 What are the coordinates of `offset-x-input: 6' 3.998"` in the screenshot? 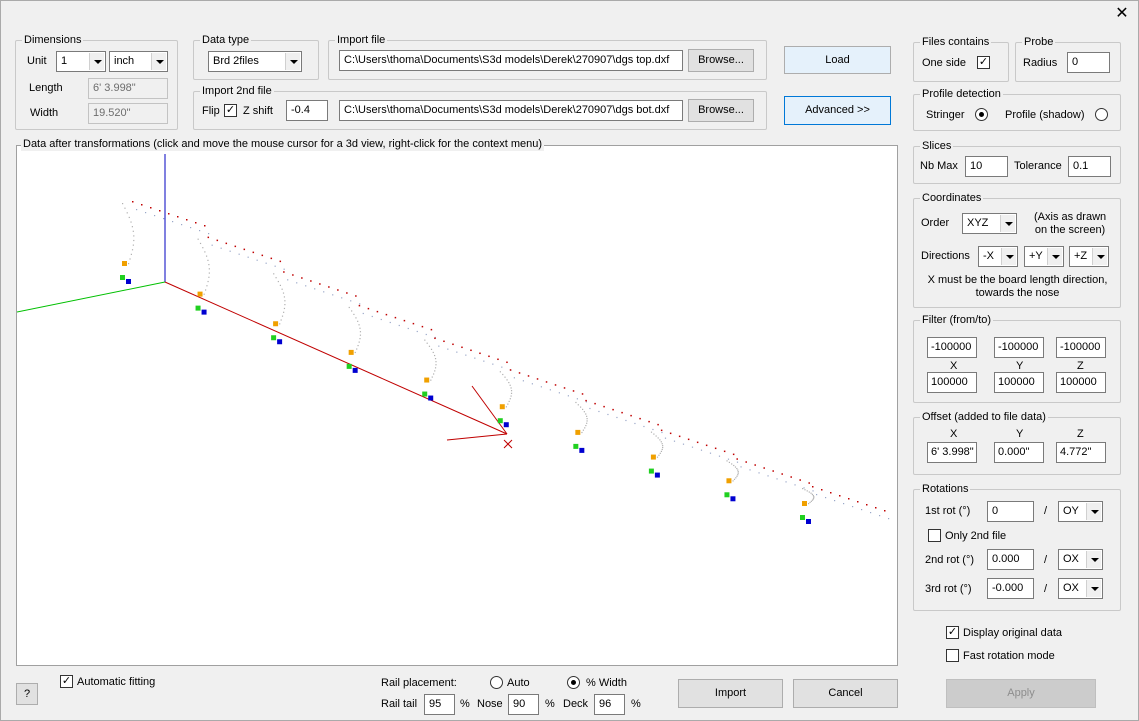 It's located at (952, 452).